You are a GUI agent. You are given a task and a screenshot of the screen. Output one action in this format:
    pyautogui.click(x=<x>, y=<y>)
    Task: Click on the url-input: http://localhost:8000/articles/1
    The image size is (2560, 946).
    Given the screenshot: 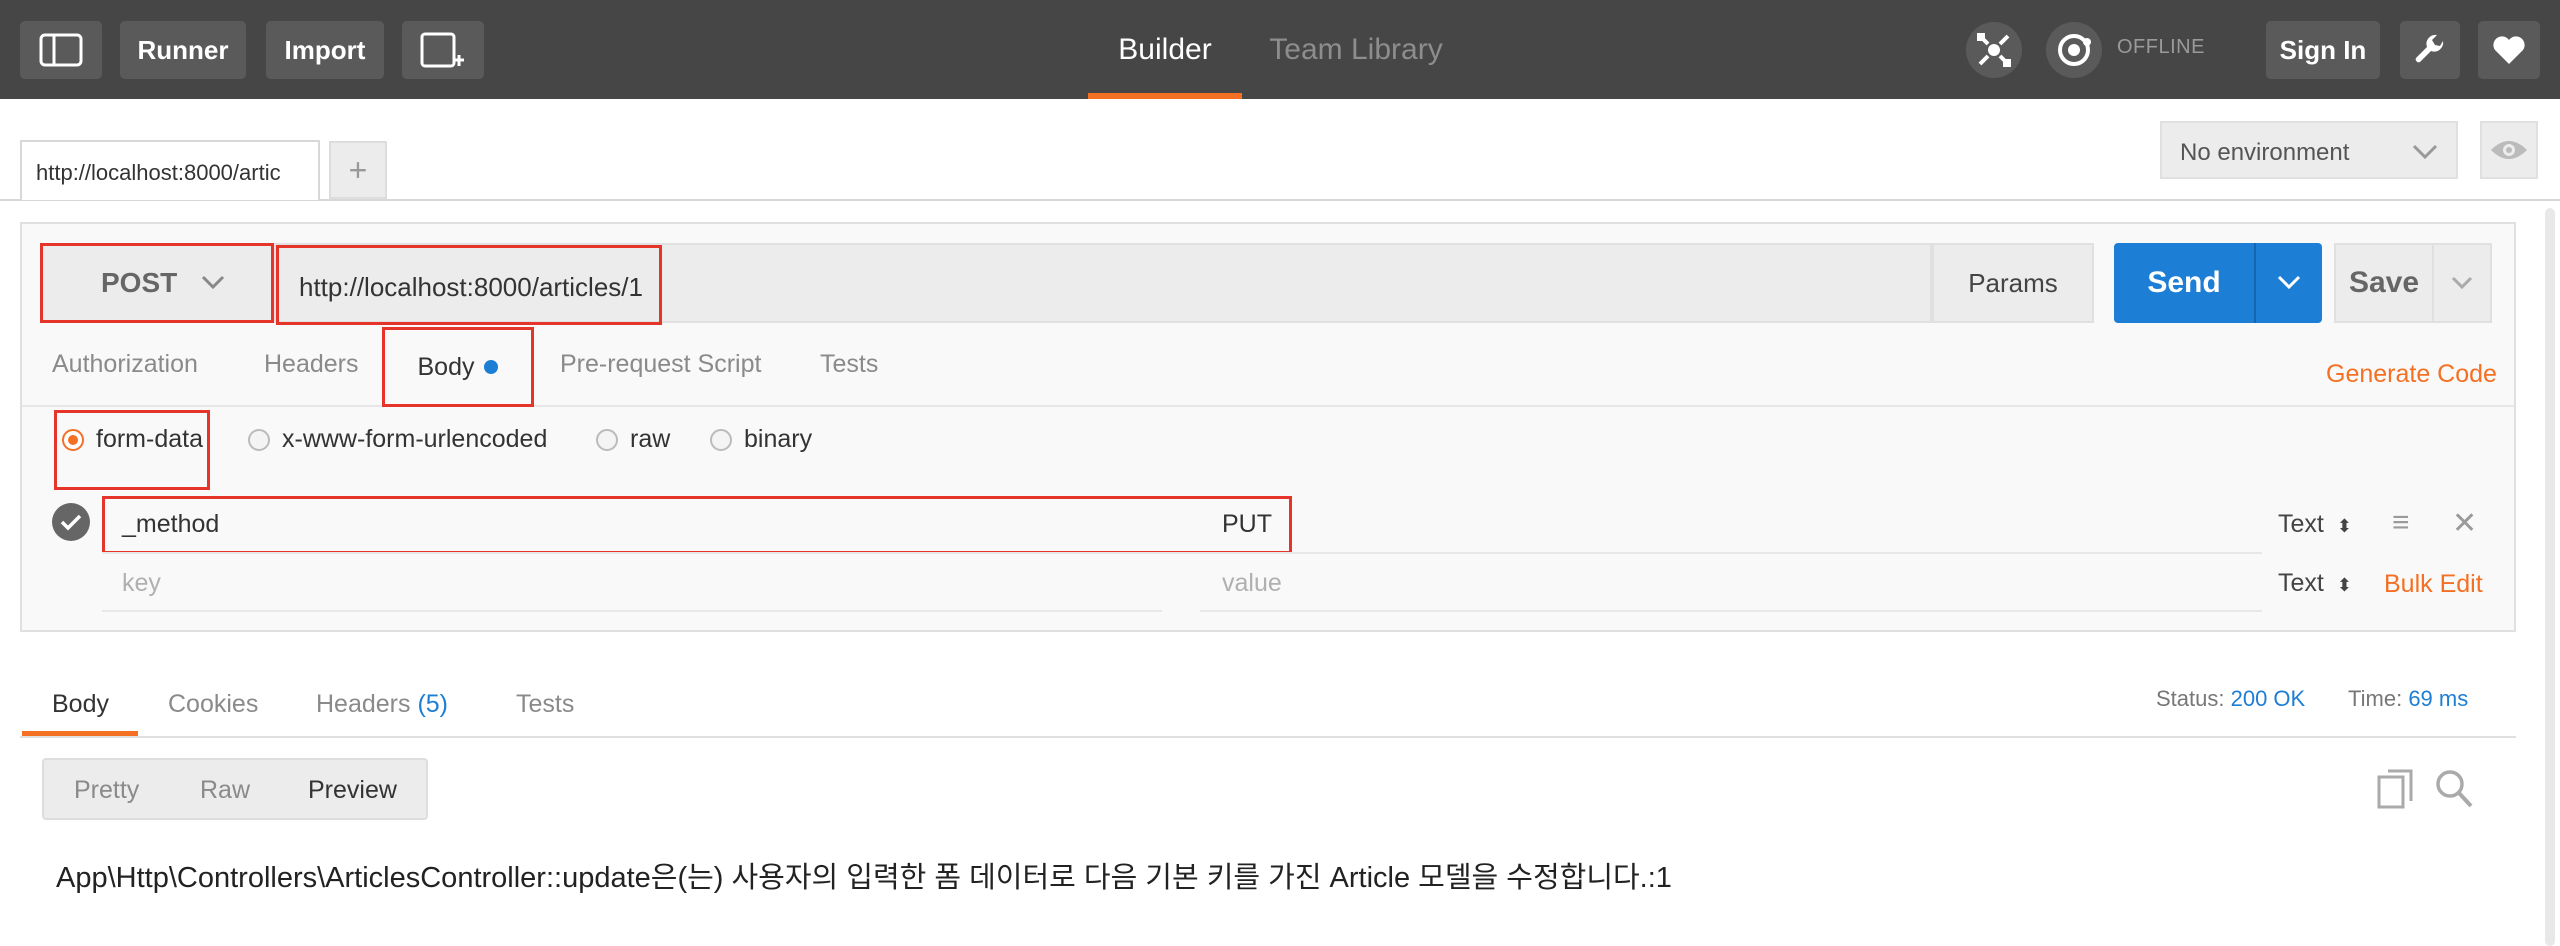 What is the action you would take?
    pyautogui.click(x=1103, y=284)
    